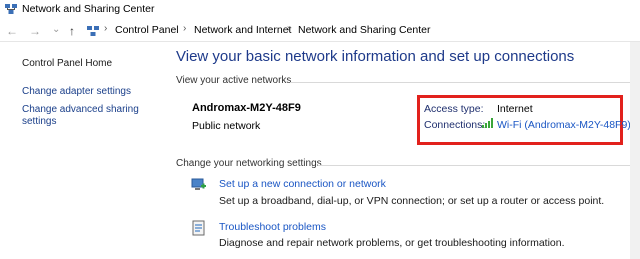 The width and height of the screenshot is (640, 259). Describe the element at coordinates (320, 10) in the screenshot. I see `title-bar: Network and Sharing Center` at that location.